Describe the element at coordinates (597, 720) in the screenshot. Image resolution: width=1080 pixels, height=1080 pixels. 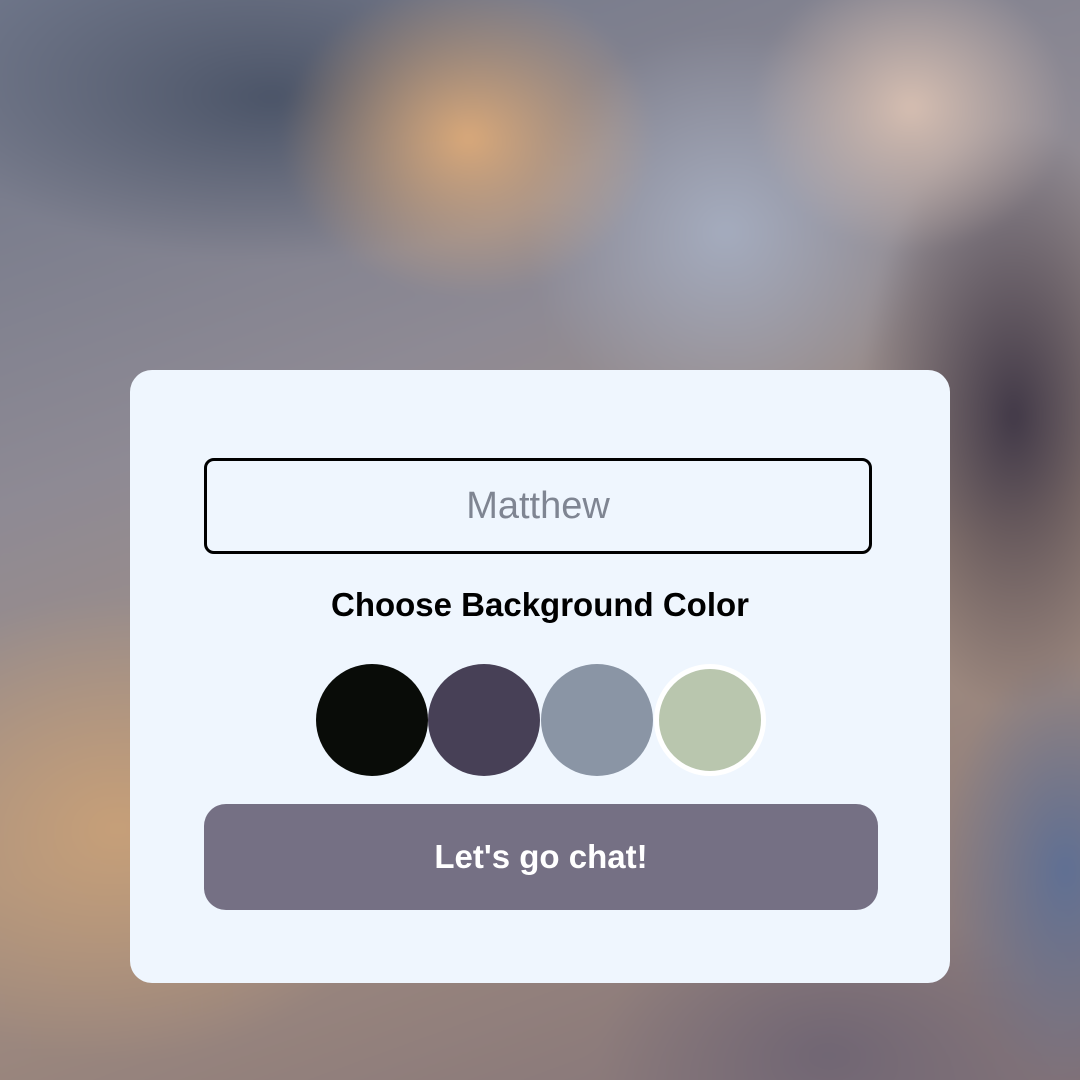
I see `color-swatch-grey` at that location.